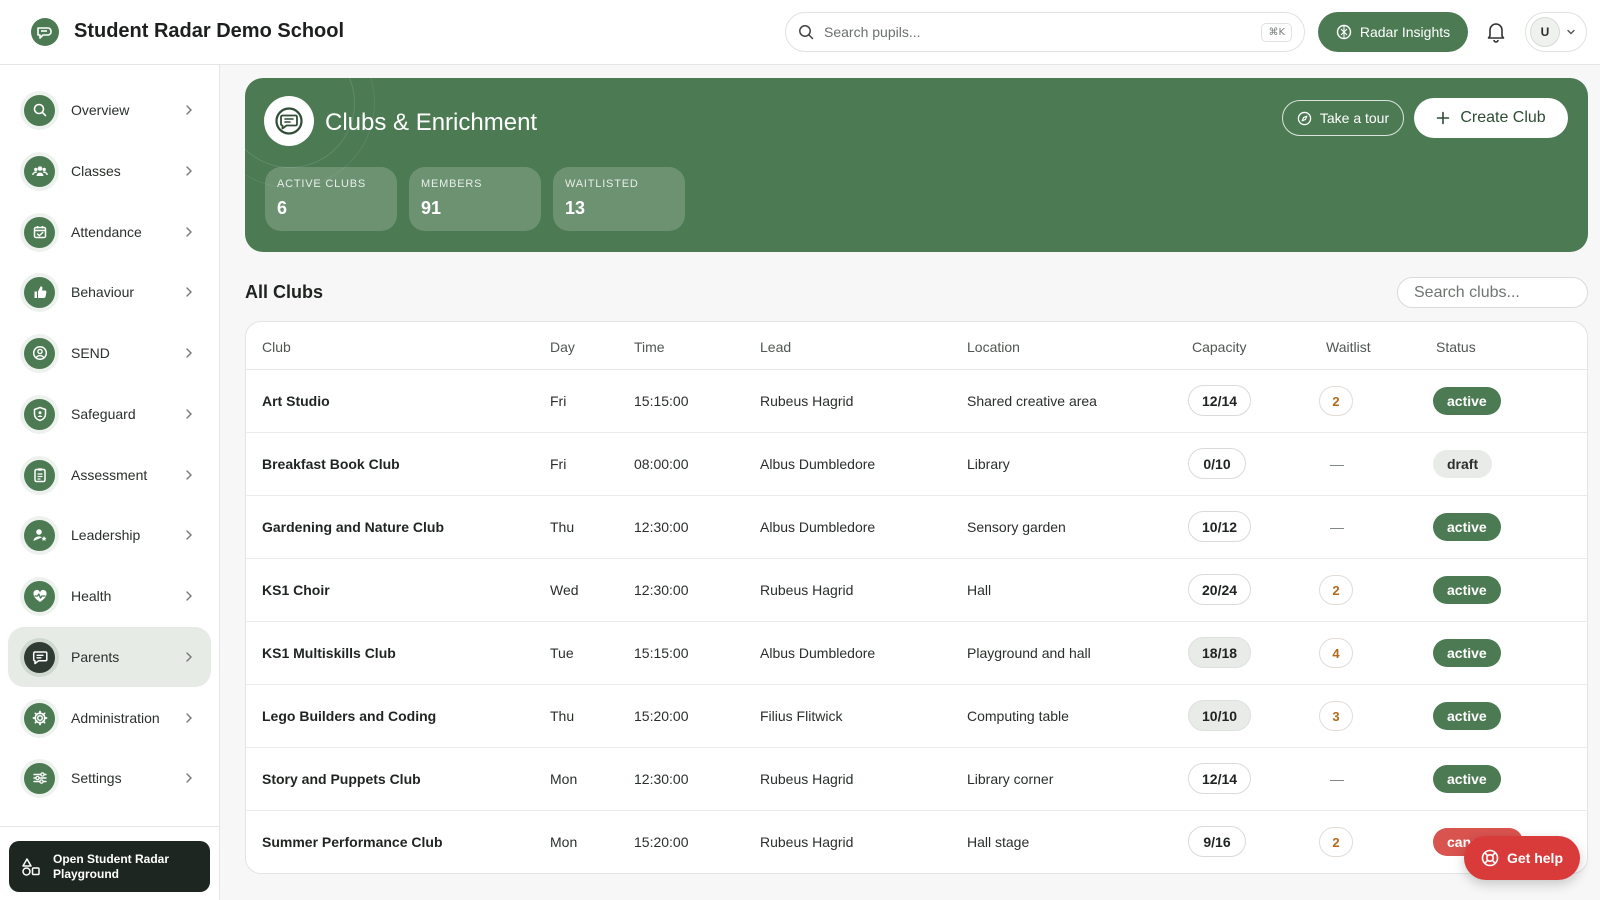 The image size is (1600, 900). Describe the element at coordinates (801, 716) in the screenshot. I see `club-lead: Filius Flitwick` at that location.